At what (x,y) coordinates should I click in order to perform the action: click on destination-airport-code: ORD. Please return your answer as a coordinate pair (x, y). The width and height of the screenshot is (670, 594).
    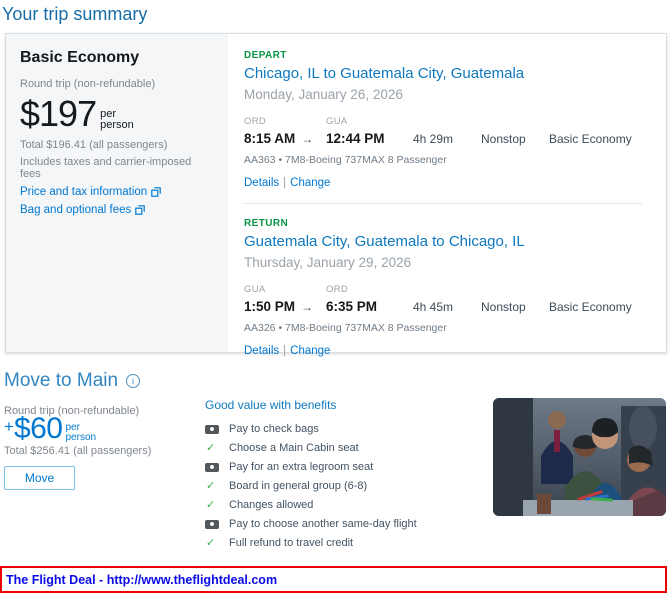
    Looking at the image, I should click on (337, 289).